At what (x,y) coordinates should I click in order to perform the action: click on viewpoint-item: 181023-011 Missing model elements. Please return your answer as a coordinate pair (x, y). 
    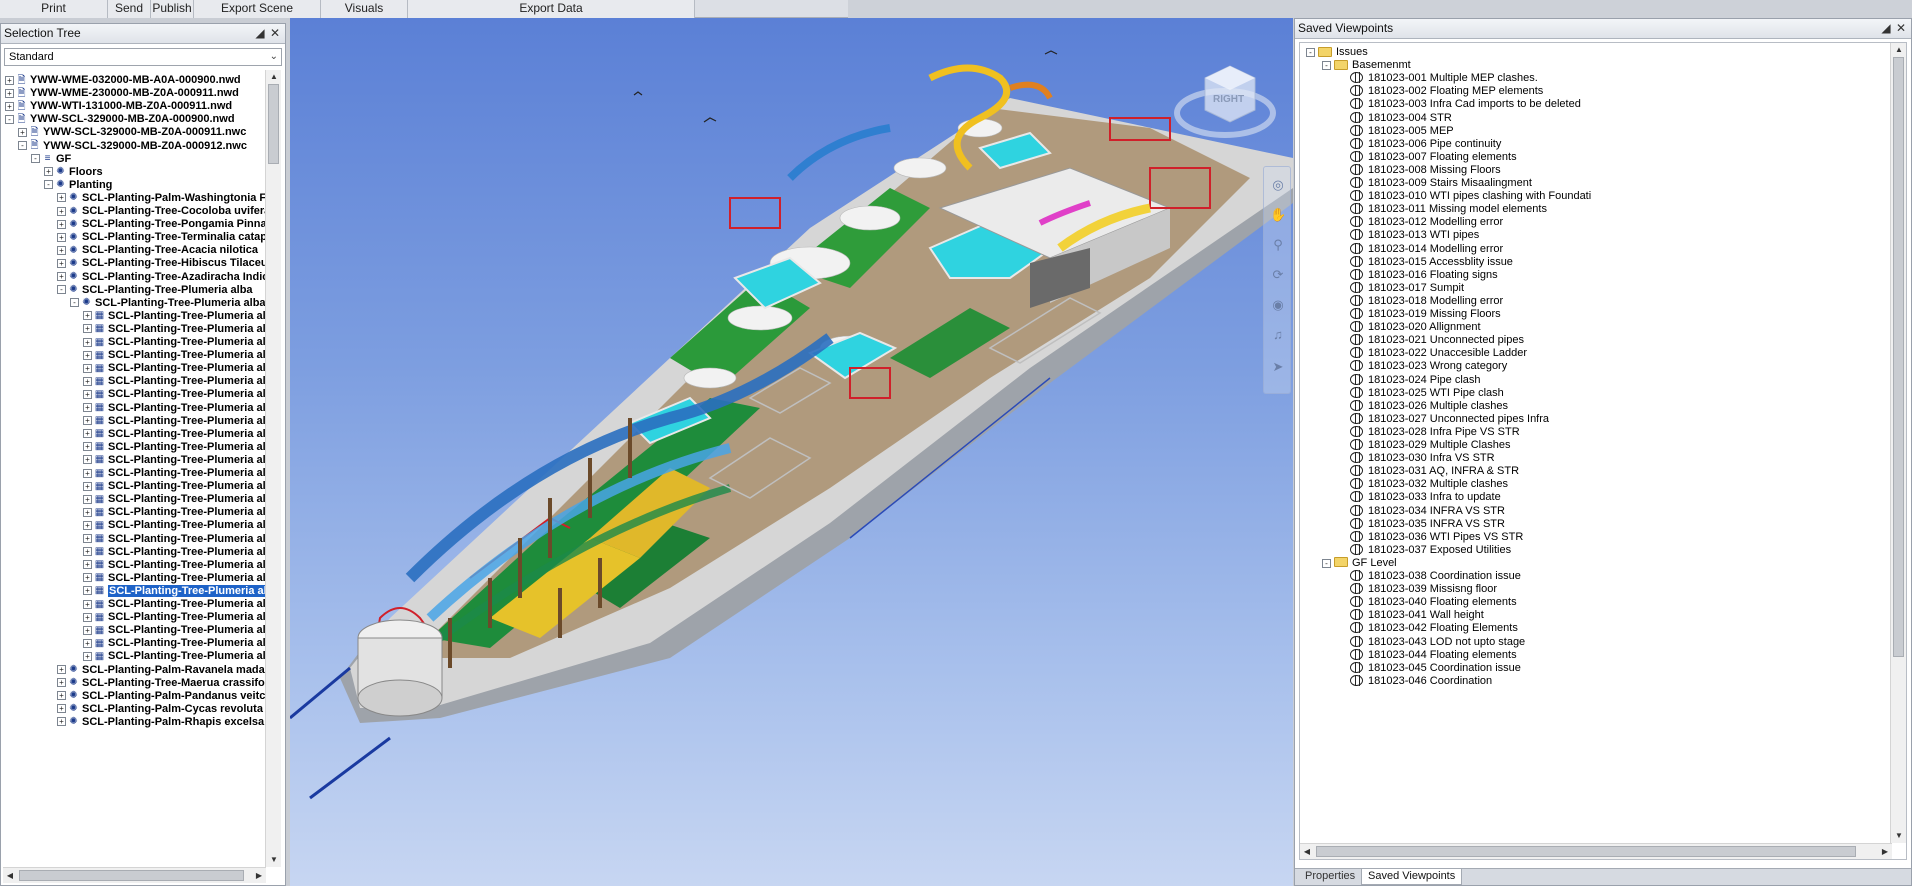
    Looking at the image, I should click on (1448, 209).